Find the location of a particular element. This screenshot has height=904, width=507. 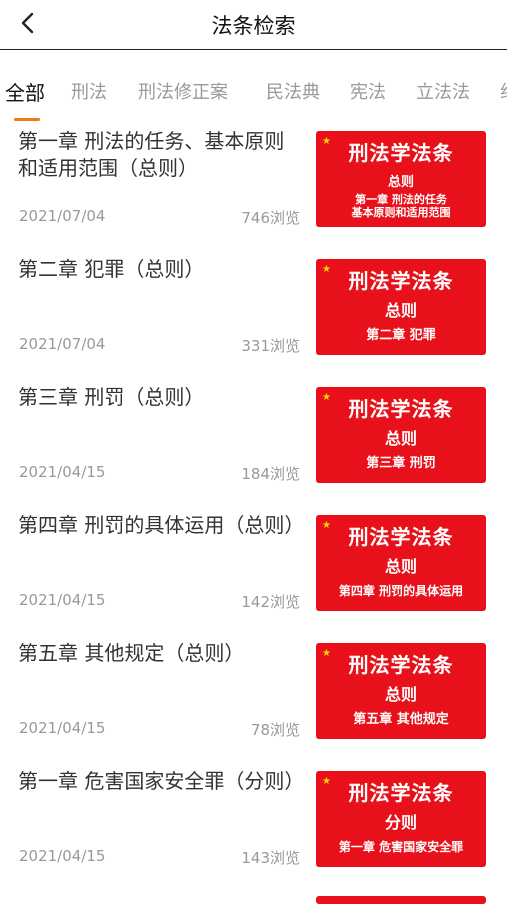

thumbnail-chapter: 第四章 刑罚的具体运用 is located at coordinates (401, 591).